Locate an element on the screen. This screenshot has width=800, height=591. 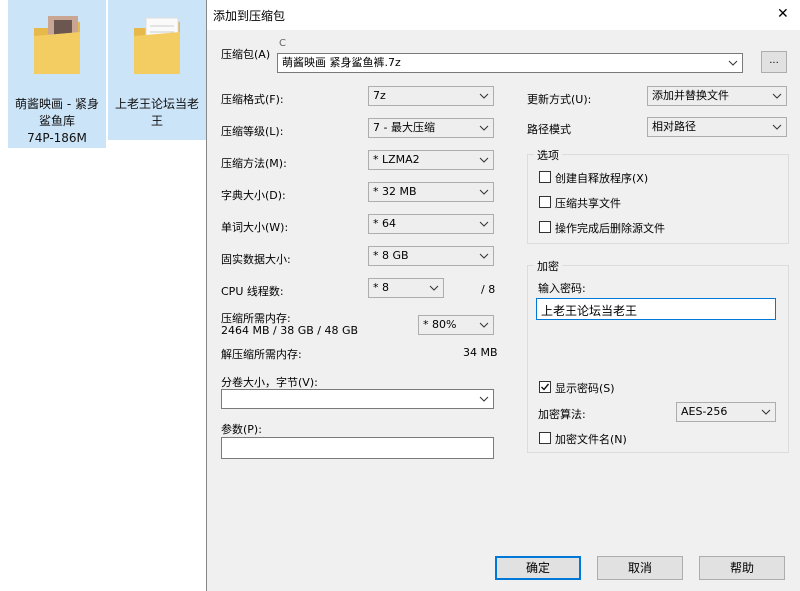
update-value: 添加并替换文件 is located at coordinates (690, 95).